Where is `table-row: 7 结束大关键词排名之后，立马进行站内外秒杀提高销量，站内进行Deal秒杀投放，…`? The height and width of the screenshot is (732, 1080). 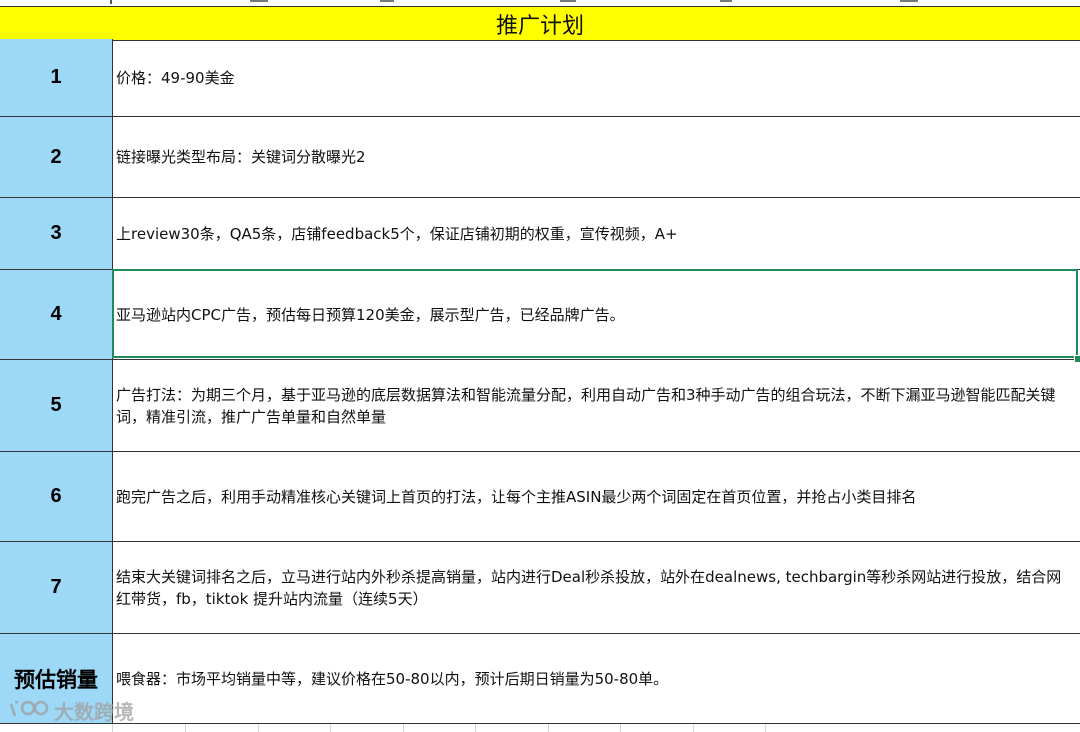 table-row: 7 结束大关键词排名之后，立马进行站内外秒杀提高销量，站内进行Deal秒杀投放，… is located at coordinates (540, 588).